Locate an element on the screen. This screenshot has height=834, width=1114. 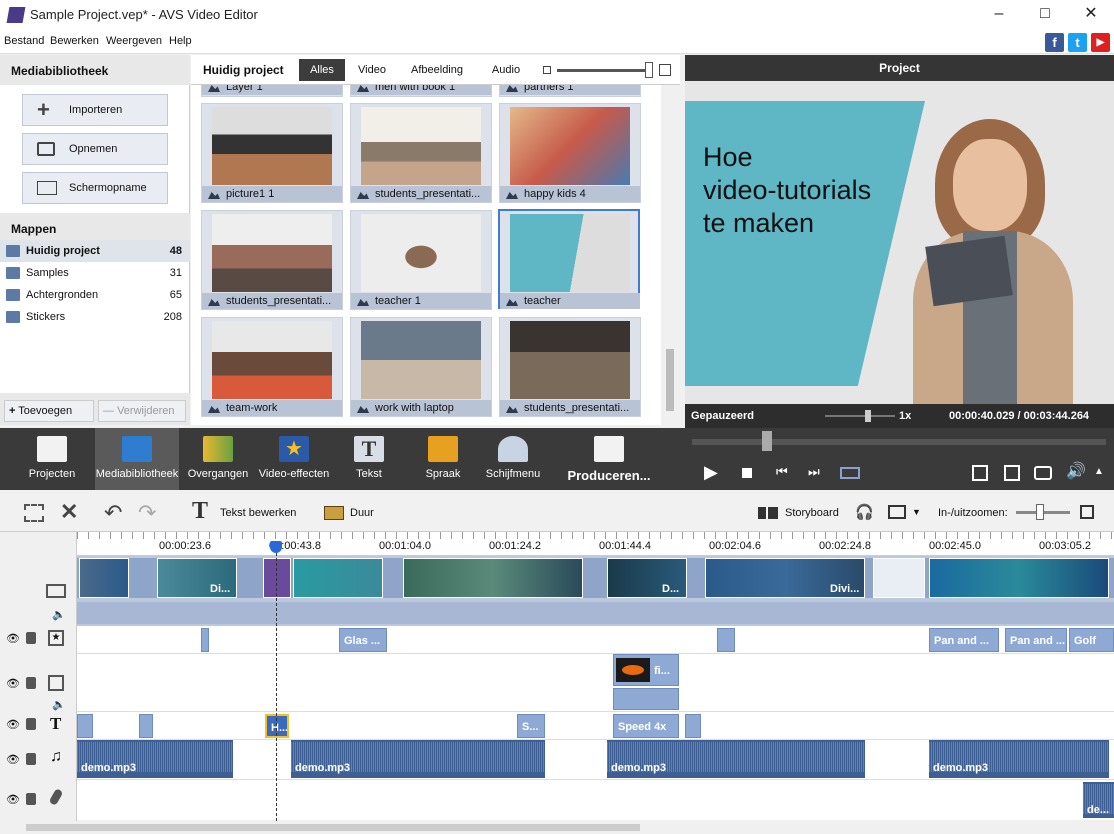
duration-label: Duur is located at coordinates (362, 513).